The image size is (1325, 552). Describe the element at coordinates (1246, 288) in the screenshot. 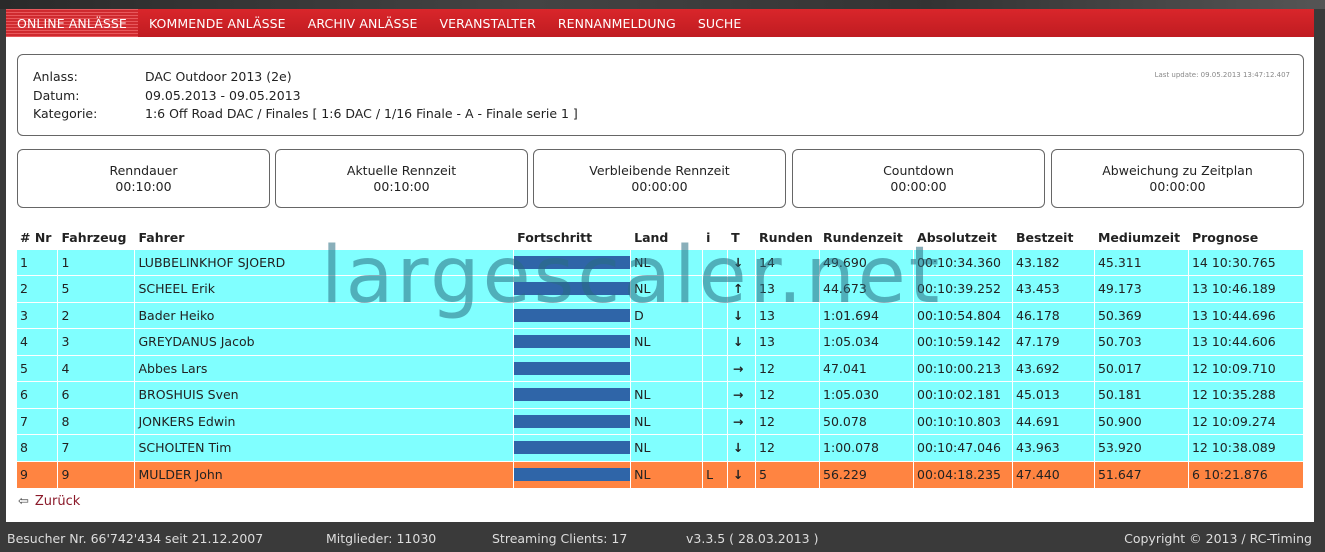

I see `cell-prognose: 13 10:46.189` at that location.